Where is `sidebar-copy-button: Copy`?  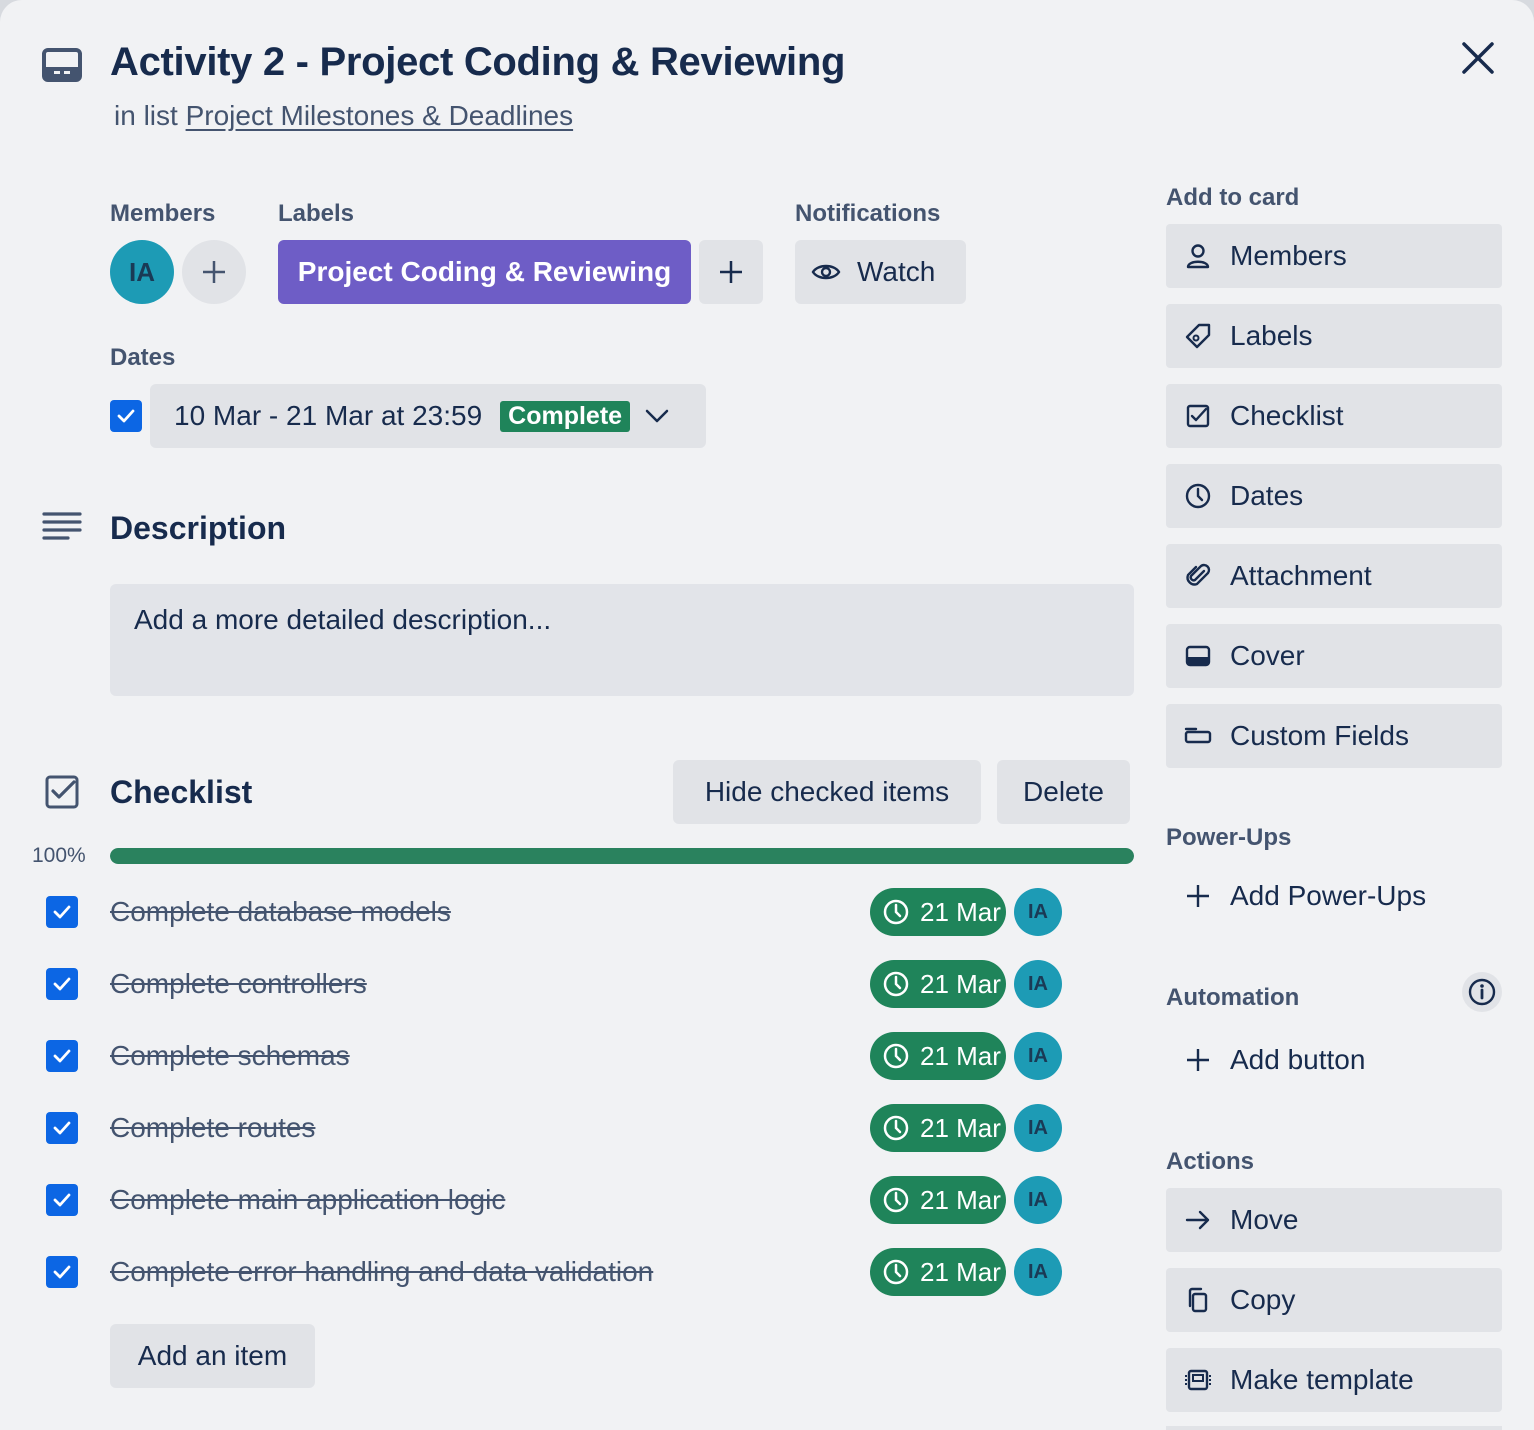 sidebar-copy-button: Copy is located at coordinates (1334, 1300).